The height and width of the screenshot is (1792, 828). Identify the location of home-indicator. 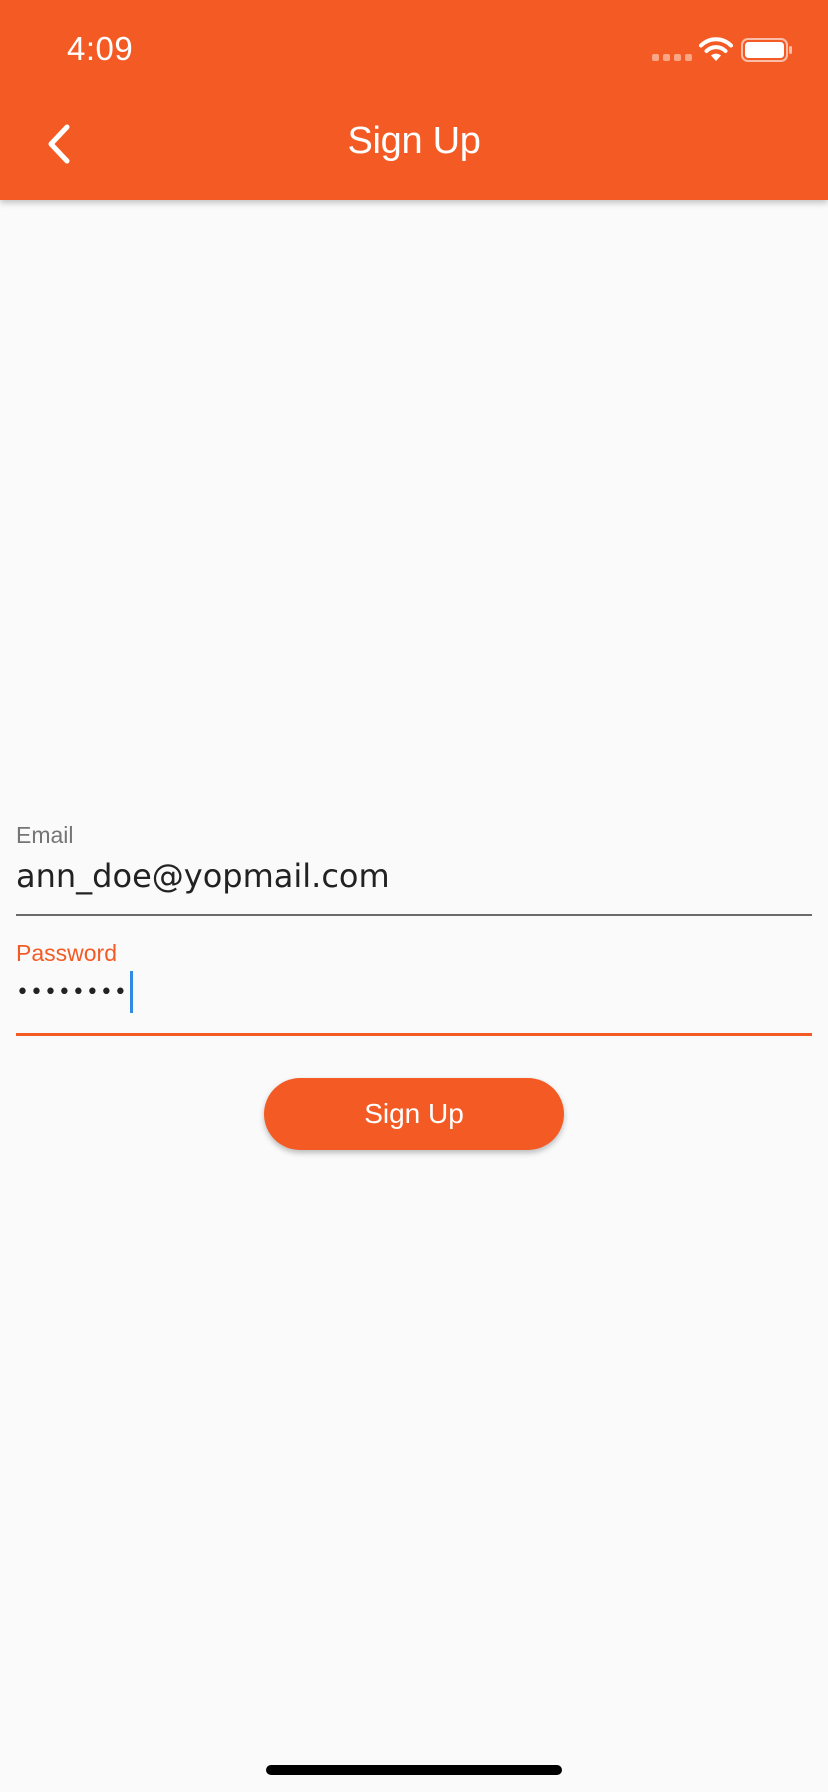
(414, 1770).